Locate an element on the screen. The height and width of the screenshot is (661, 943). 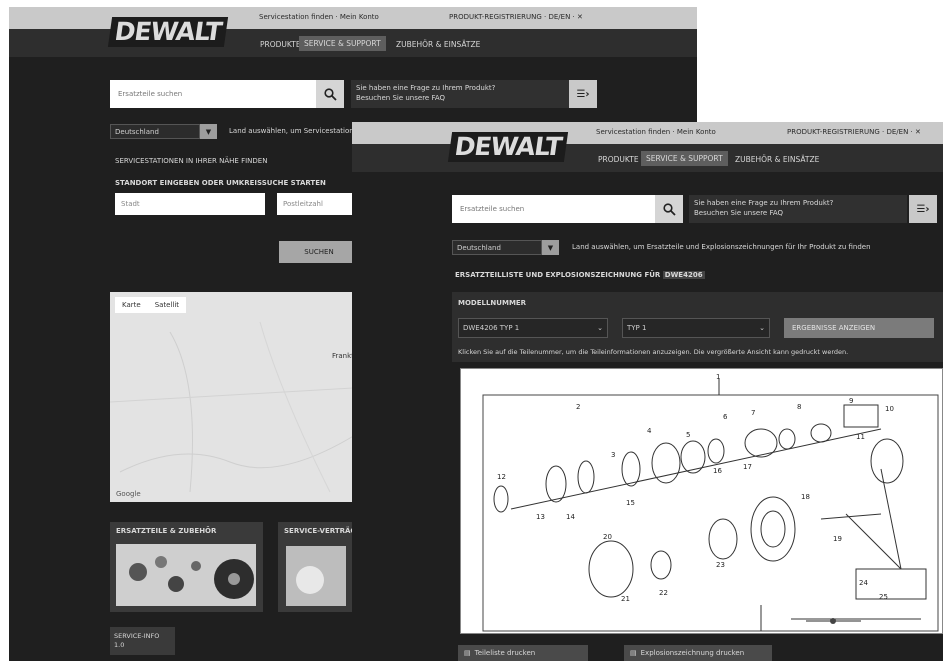
parts-card-title: ERSATZTEILE & ZUBEHÖR is located at coordinates (166, 531).